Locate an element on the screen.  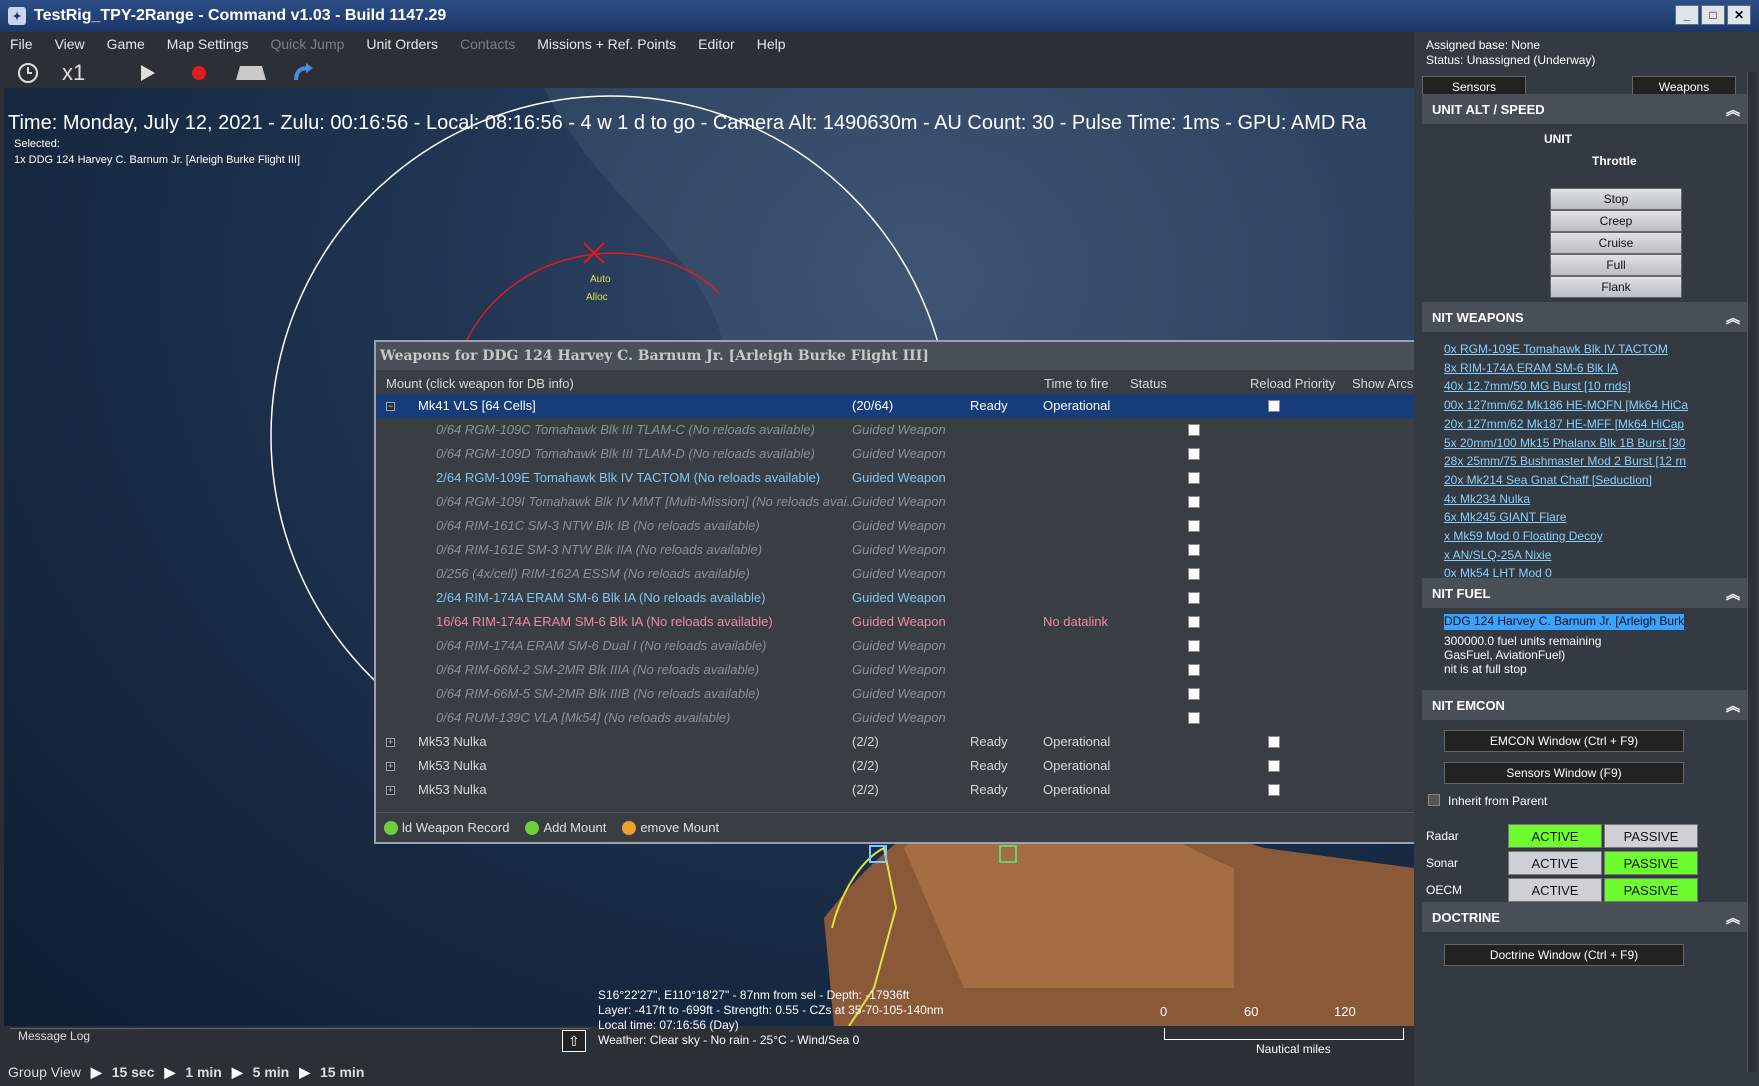
play-icon is located at coordinates (147, 73).